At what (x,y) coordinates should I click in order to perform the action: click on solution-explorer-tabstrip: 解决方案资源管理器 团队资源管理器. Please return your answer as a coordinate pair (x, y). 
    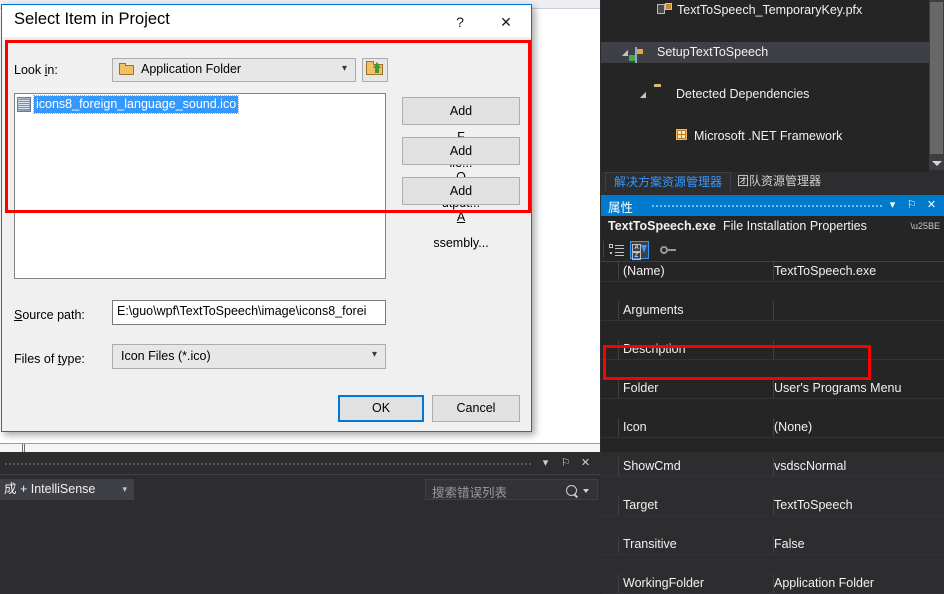
    Looking at the image, I should click on (772, 182).